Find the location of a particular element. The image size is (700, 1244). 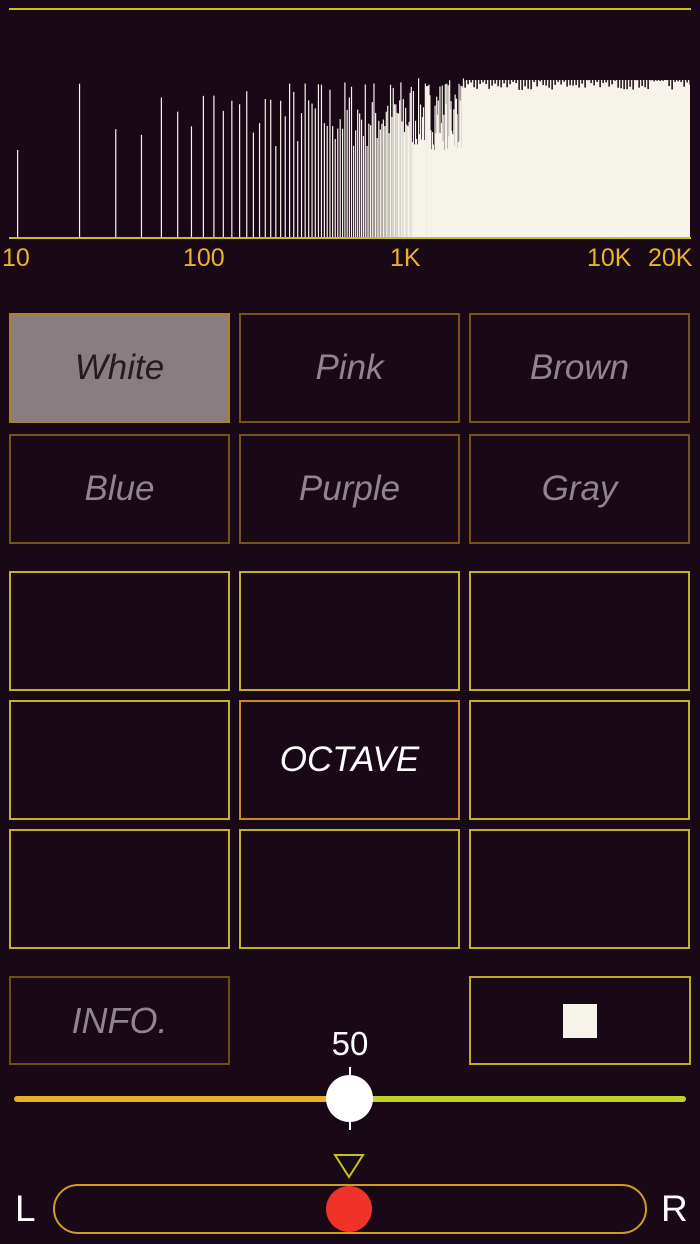

noise-white-button: White is located at coordinates (119, 368).